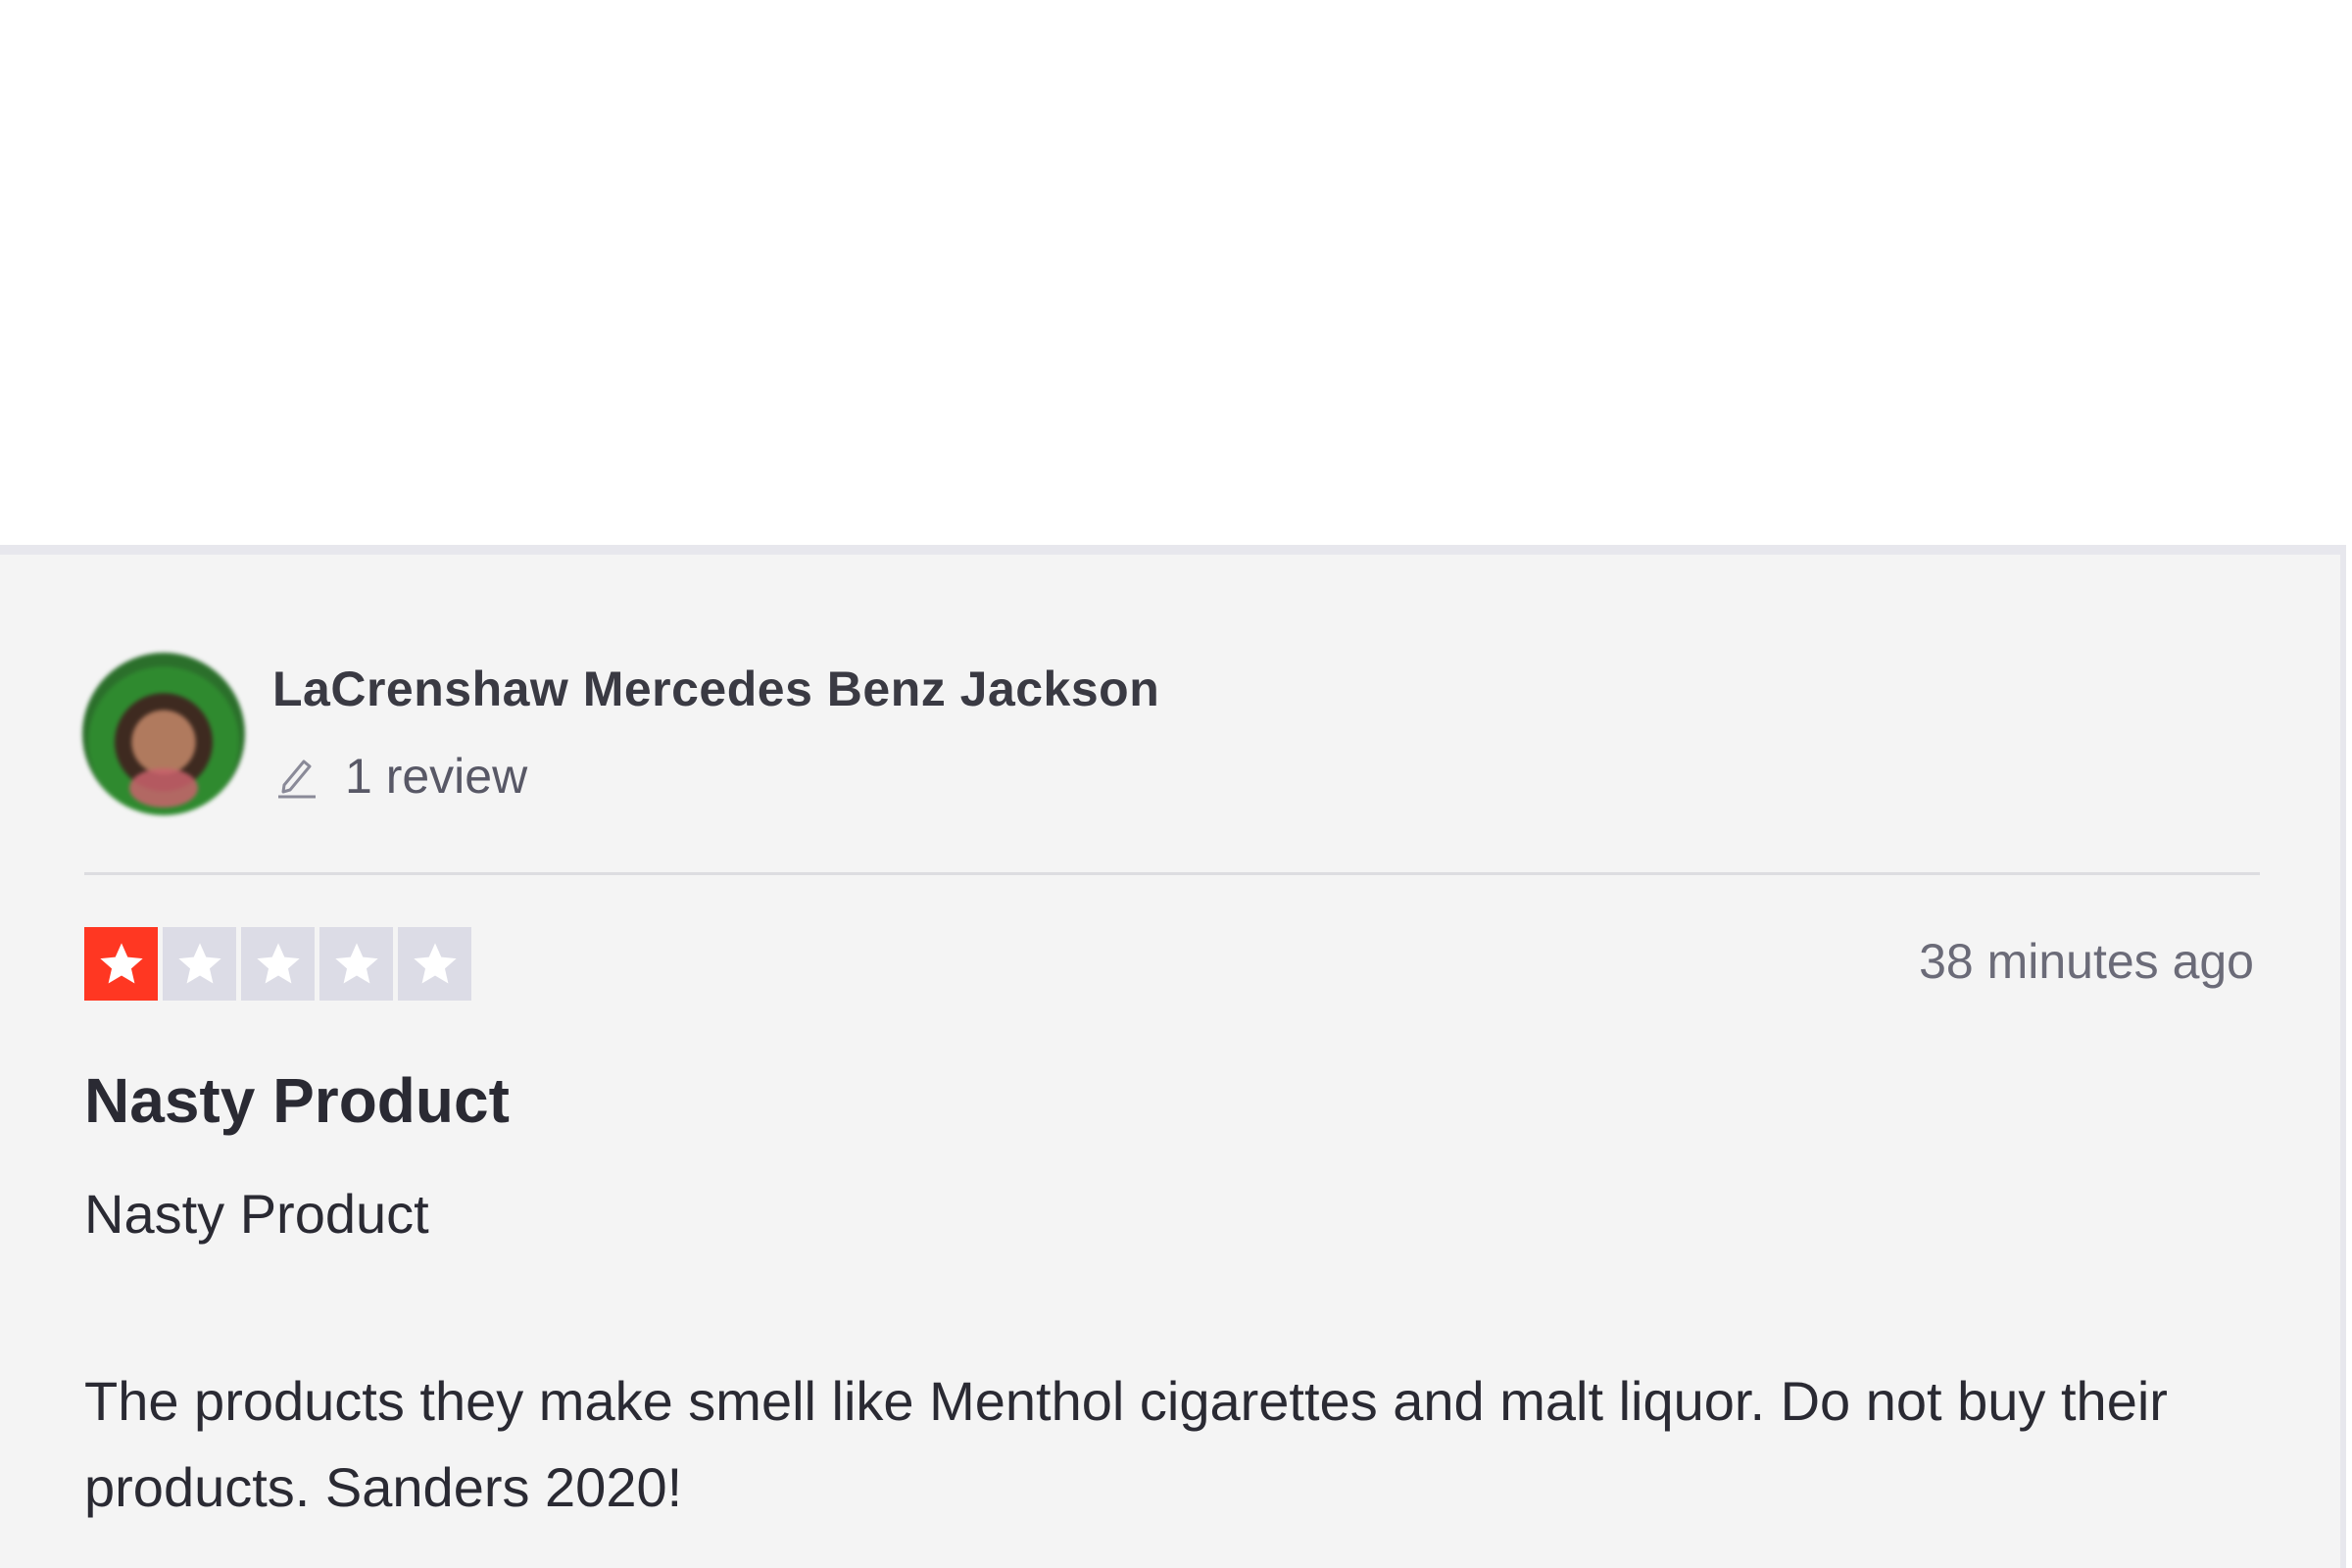 Image resolution: width=2352 pixels, height=1568 pixels. I want to click on reviewer-avatar, so click(163, 734).